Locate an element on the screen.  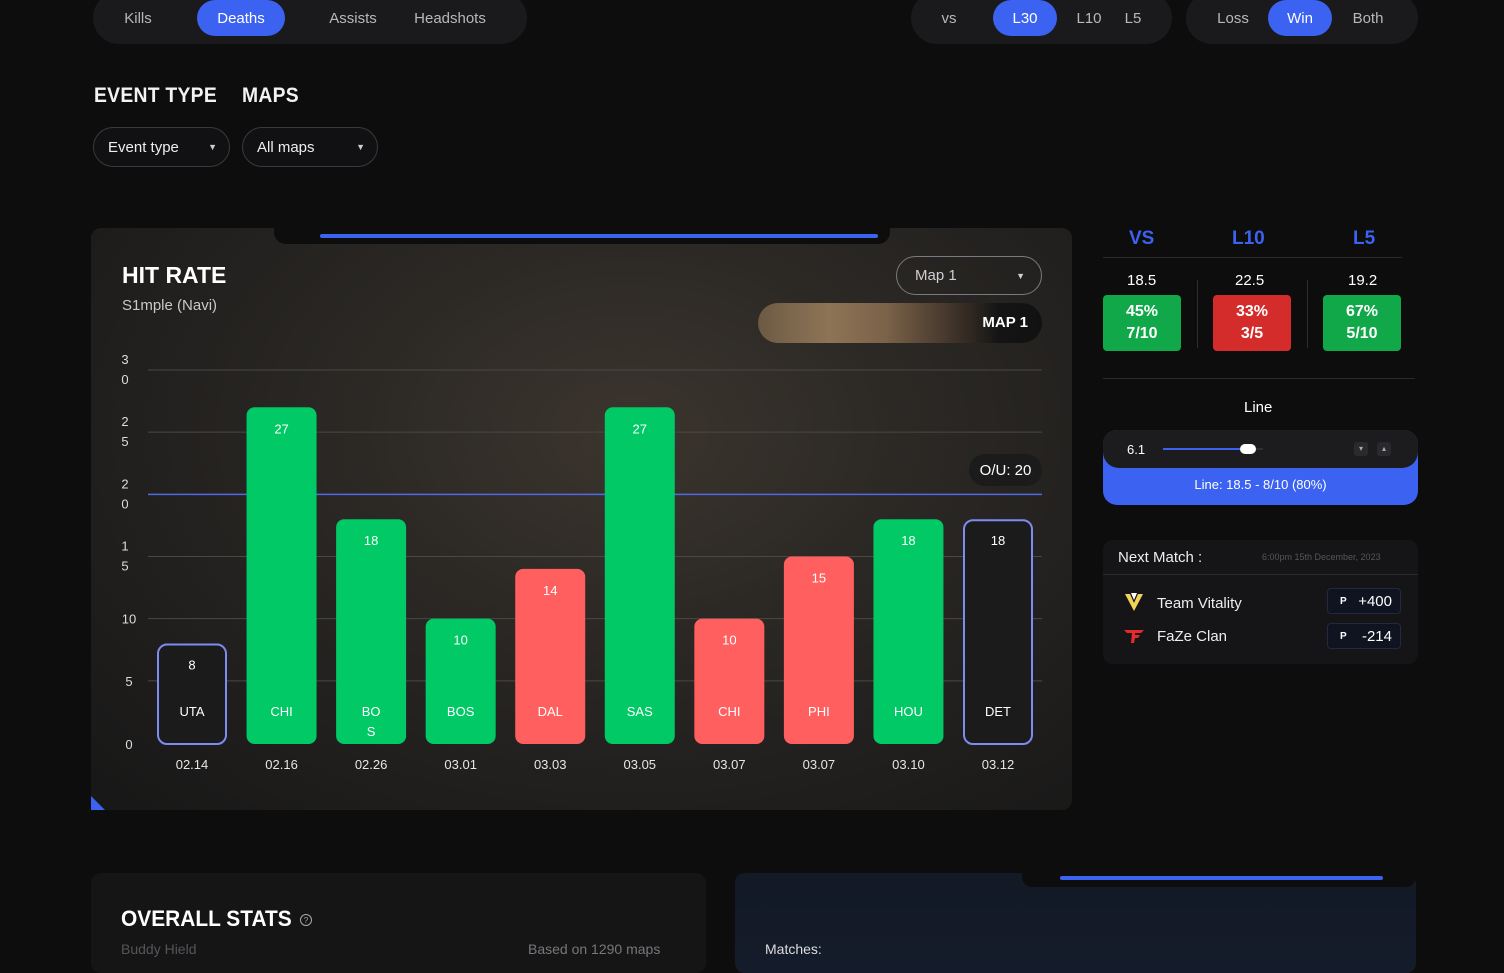
summary-pct: 45% is located at coordinates (1142, 311).